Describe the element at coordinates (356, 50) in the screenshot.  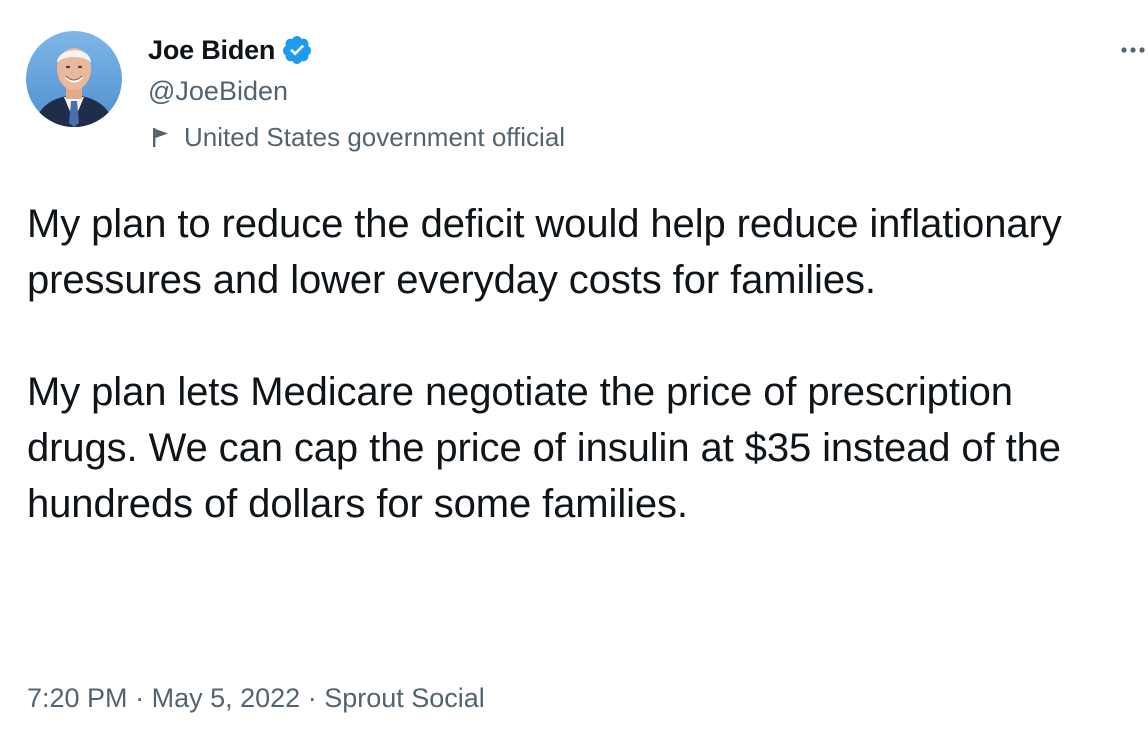
I see `name-row: Joe Biden` at that location.